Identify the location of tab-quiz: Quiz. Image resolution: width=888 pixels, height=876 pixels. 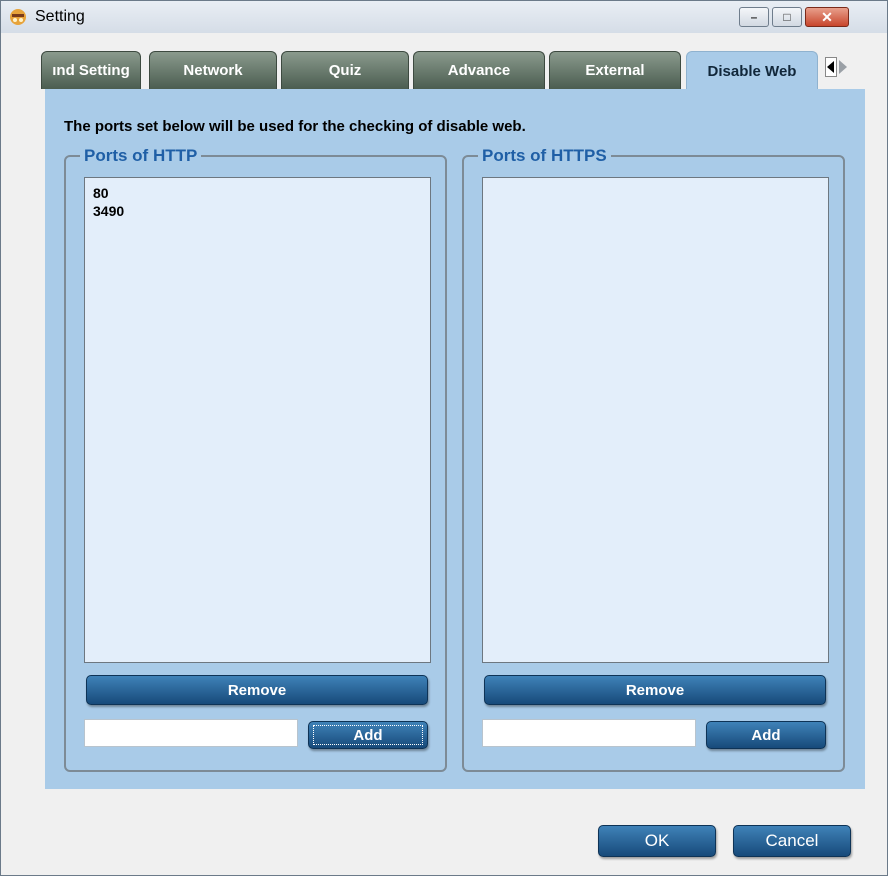
(345, 70).